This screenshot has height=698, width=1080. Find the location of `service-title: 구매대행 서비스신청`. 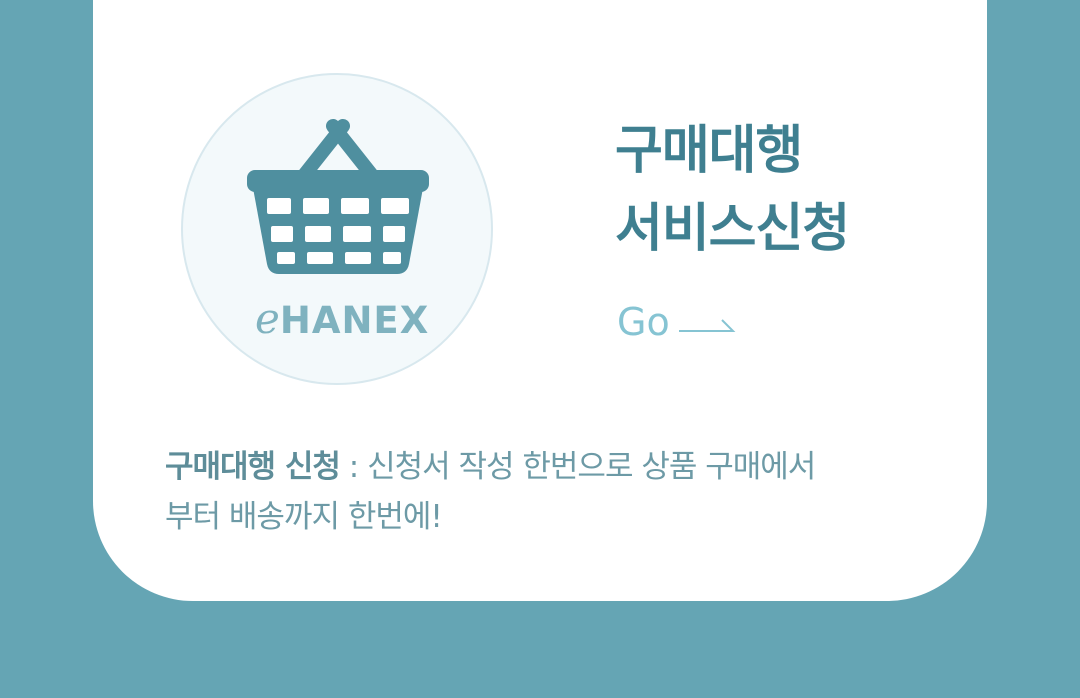

service-title: 구매대행 서비스신청 is located at coordinates (785, 190).